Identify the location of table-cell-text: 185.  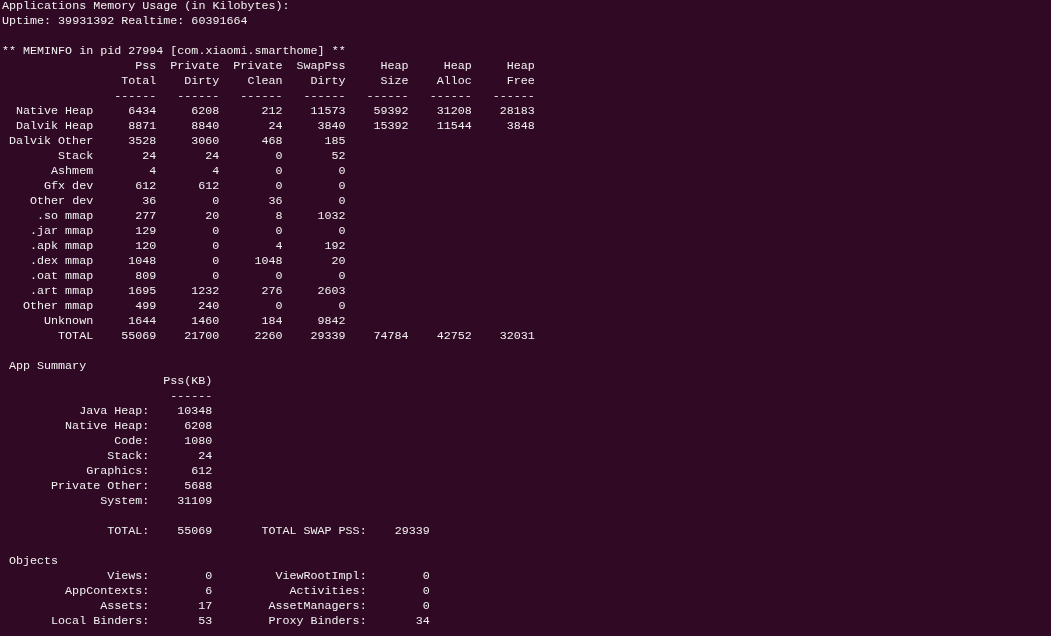
(334, 141).